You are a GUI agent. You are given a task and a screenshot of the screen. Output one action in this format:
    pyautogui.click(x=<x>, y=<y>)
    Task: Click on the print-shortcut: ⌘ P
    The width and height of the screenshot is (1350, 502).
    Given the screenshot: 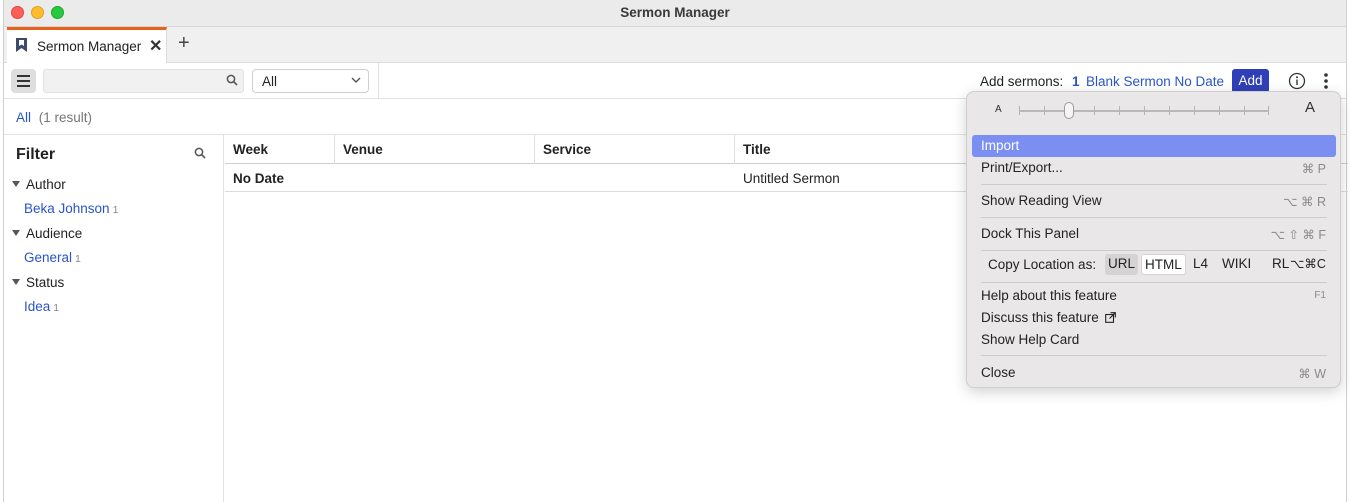 What is the action you would take?
    pyautogui.click(x=1313, y=169)
    